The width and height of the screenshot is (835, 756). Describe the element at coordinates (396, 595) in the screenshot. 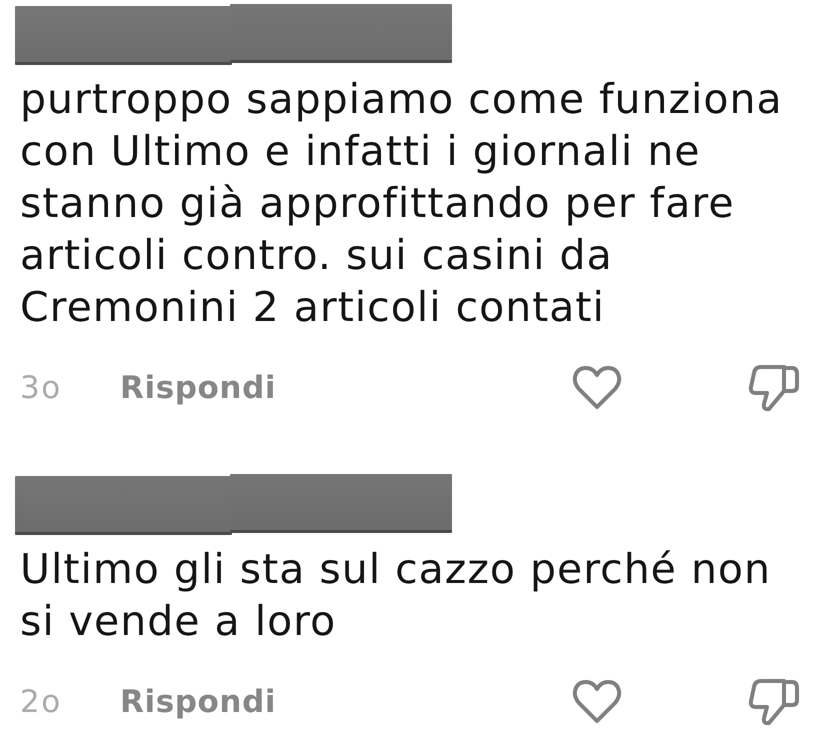

I see `comment-text: Ultimo gli sta sul cazzo perché non si vende a loro` at that location.